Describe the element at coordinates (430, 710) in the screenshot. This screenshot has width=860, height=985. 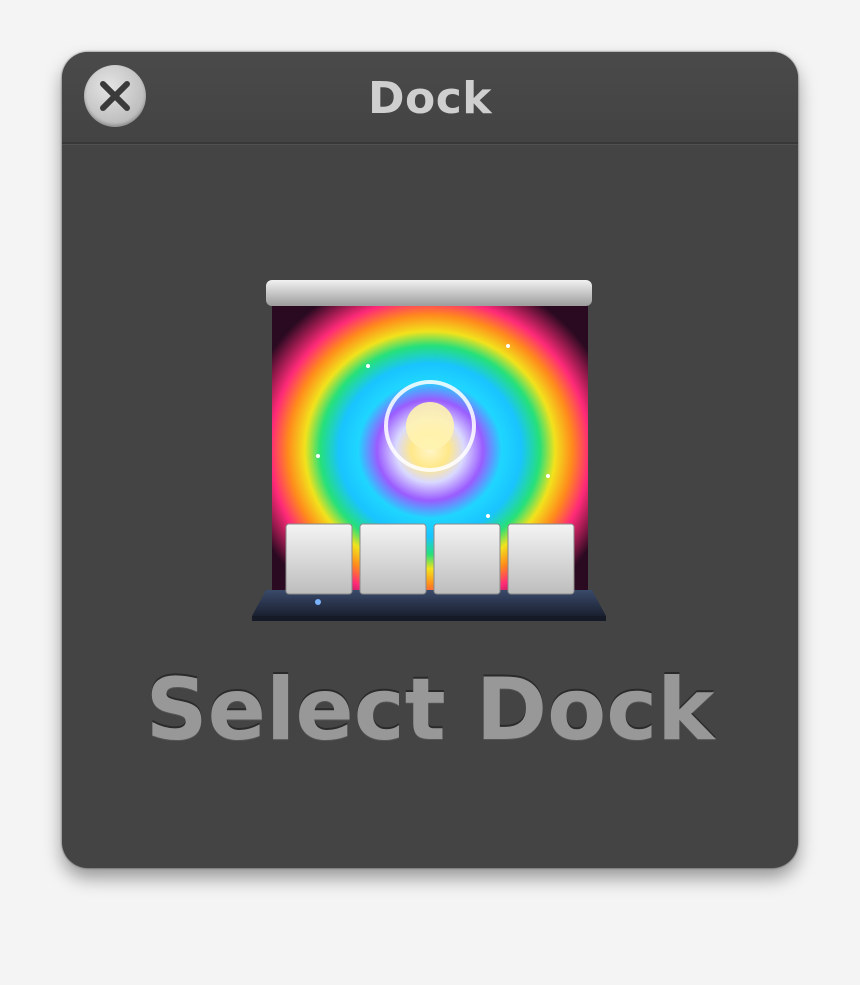
I see `select-dock-label: Select Dock` at that location.